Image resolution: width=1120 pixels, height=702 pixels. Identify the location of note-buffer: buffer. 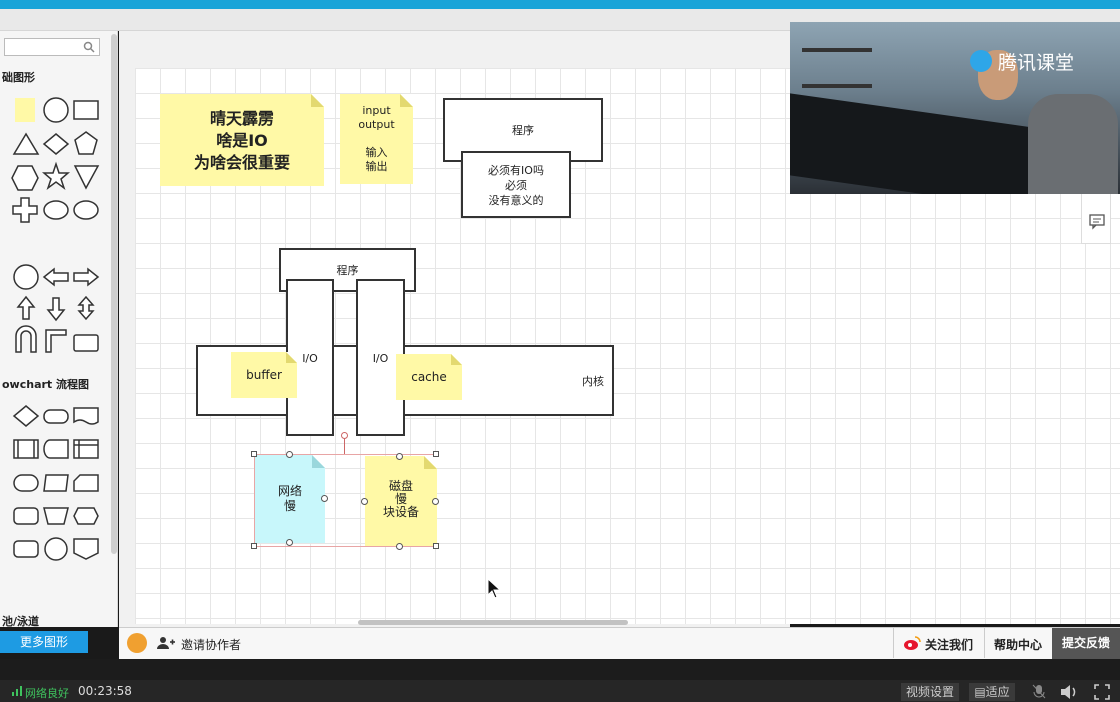
(264, 375).